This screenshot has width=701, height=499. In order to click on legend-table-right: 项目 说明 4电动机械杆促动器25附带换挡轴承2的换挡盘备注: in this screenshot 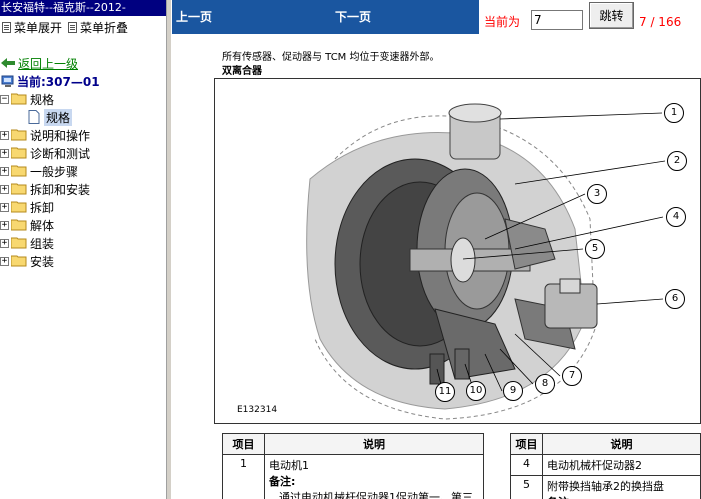, I will do `click(605, 466)`.